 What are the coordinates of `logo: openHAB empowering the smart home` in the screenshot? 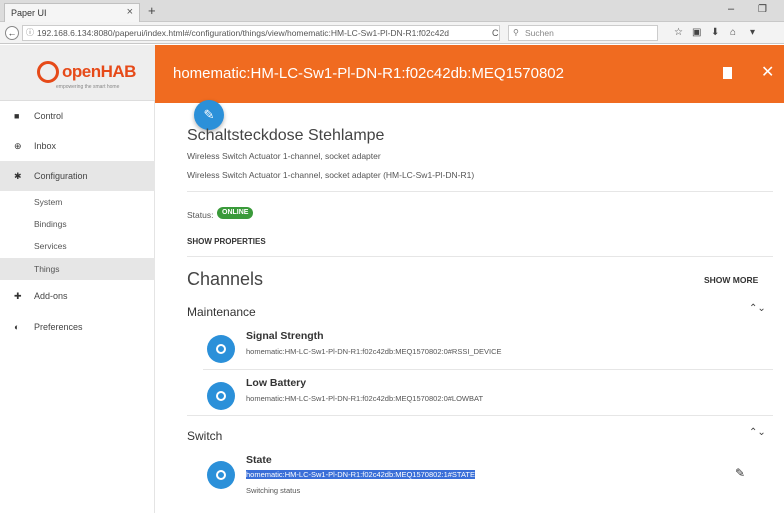 It's located at (77, 73).